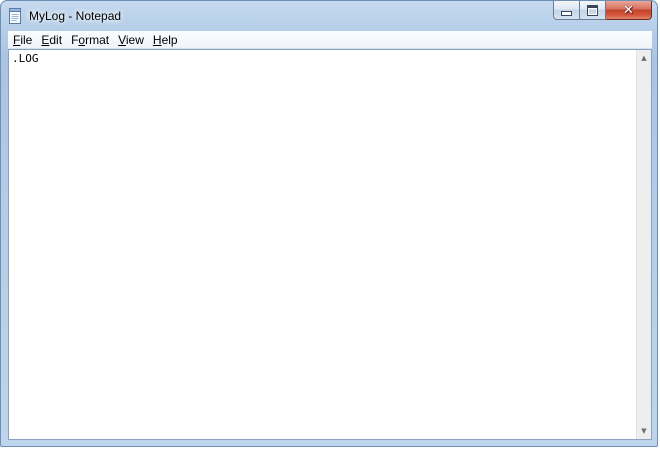 This screenshot has height=449, width=660. What do you see at coordinates (89, 40) in the screenshot?
I see `menu-format: Format` at bounding box center [89, 40].